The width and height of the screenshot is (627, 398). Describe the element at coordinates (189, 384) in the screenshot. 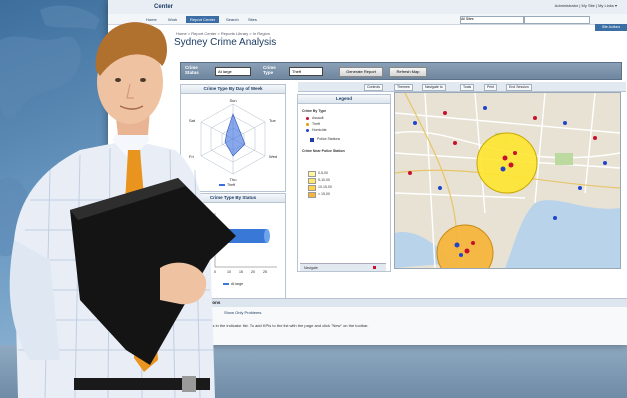

I see `belt-buckle` at that location.